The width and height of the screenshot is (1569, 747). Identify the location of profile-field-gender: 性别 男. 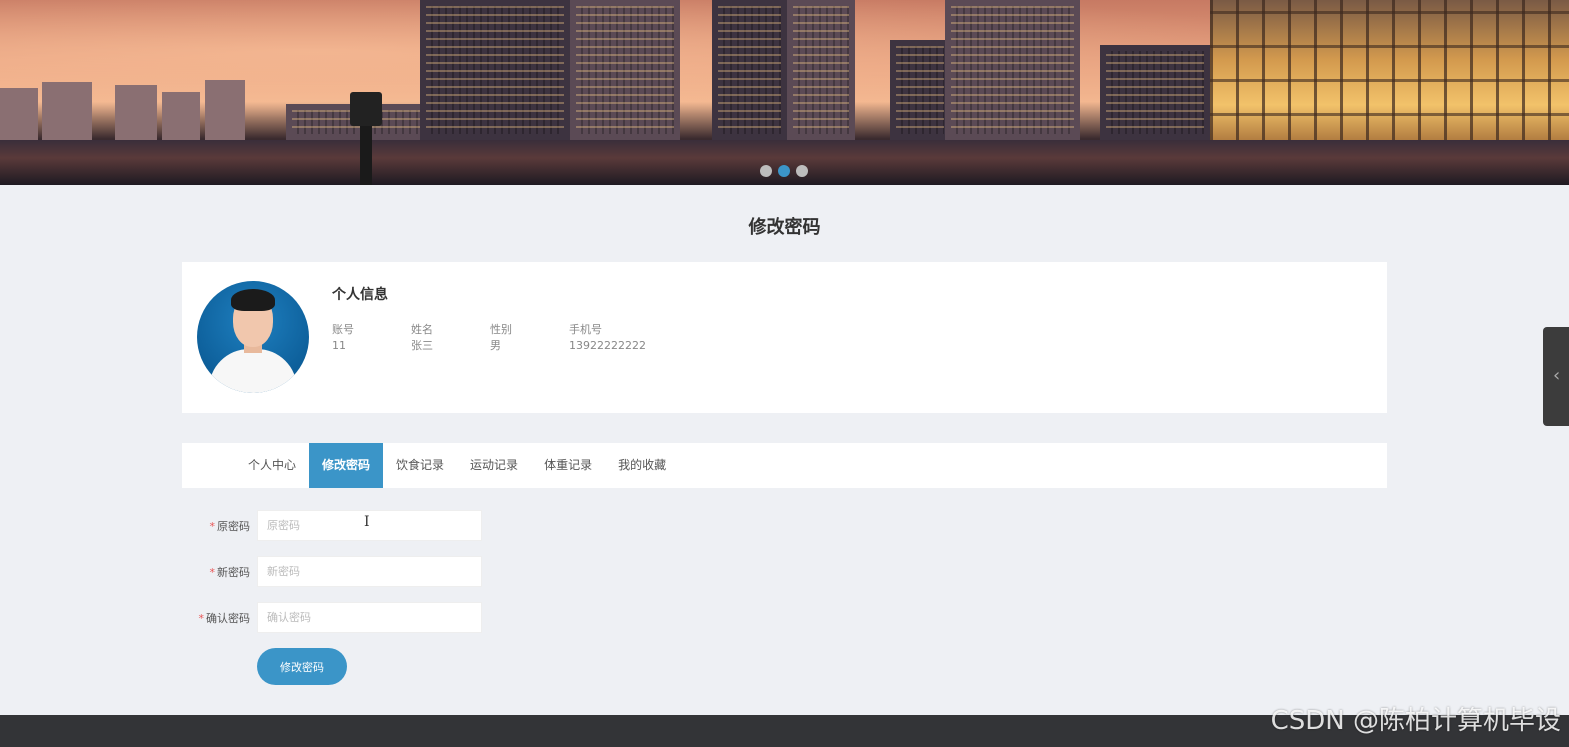
(529, 338).